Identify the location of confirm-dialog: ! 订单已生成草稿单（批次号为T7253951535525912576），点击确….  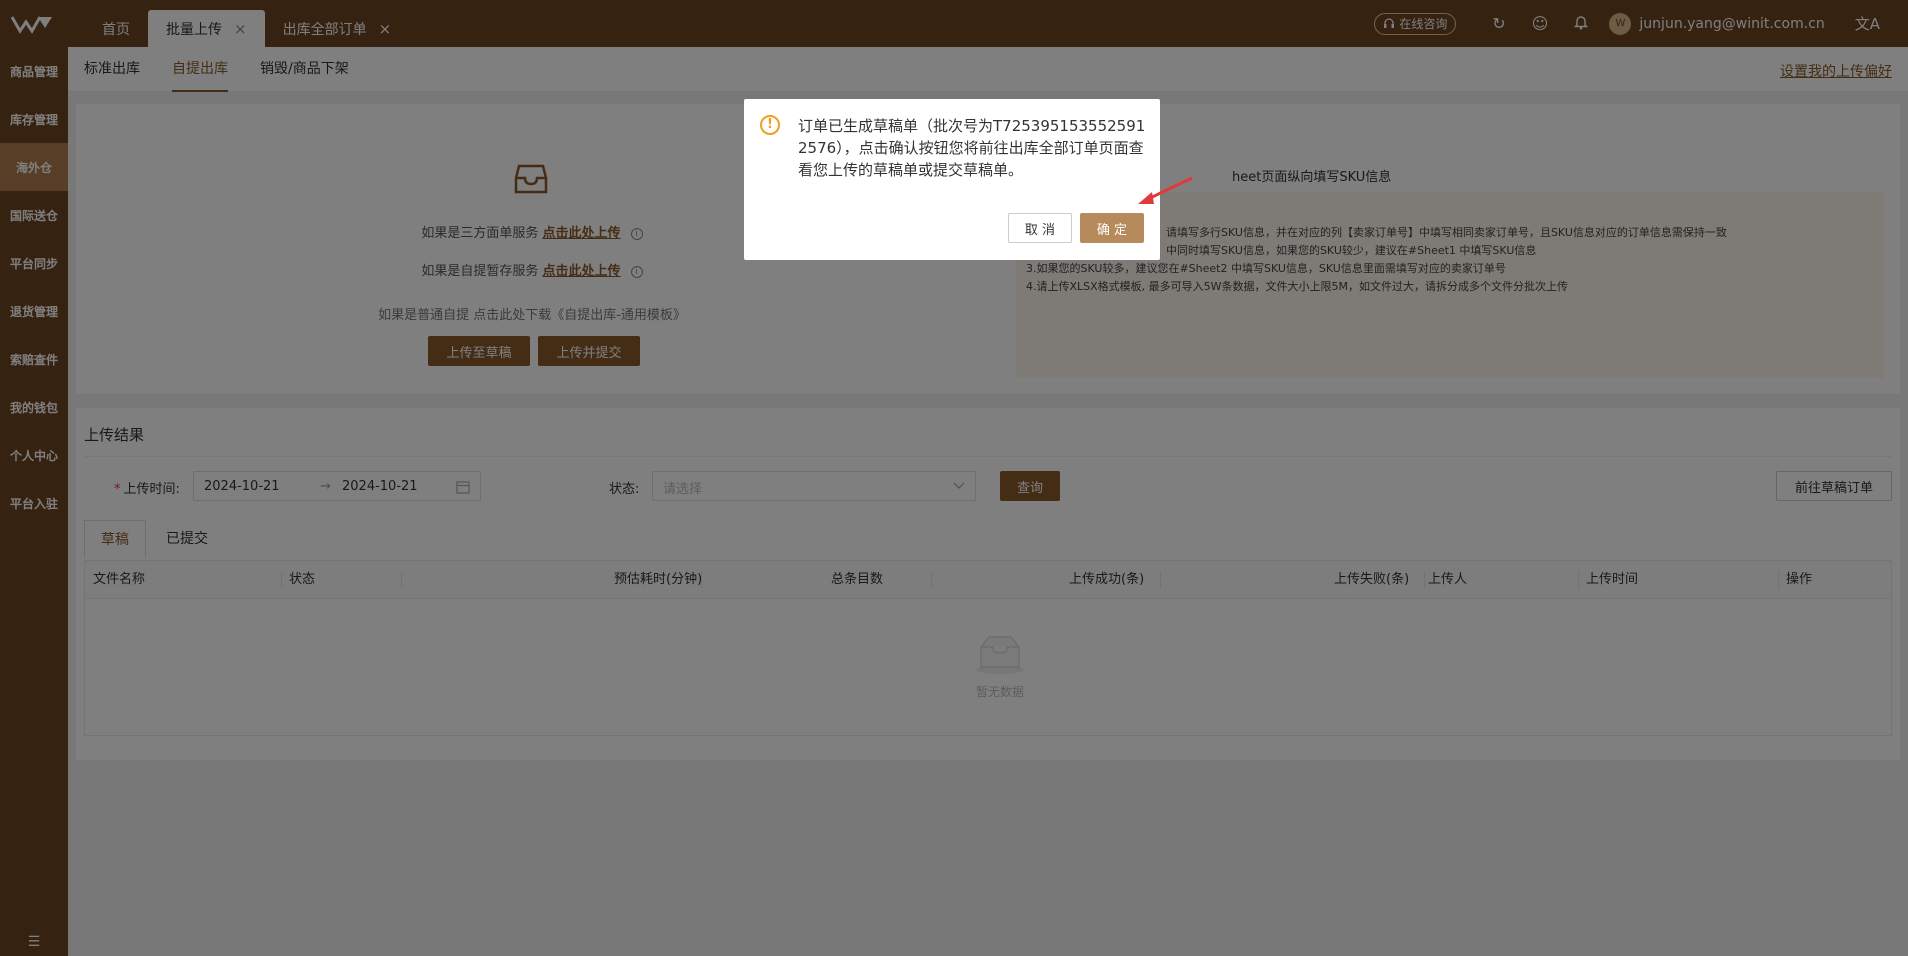
(952, 179).